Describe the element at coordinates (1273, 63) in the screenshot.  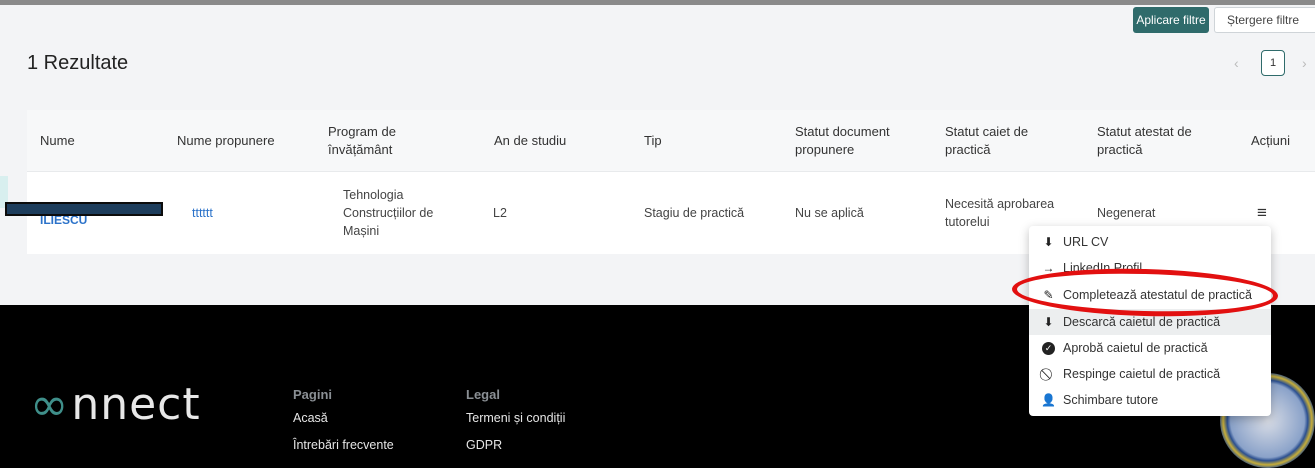
I see `pagination-page-1: 1` at that location.